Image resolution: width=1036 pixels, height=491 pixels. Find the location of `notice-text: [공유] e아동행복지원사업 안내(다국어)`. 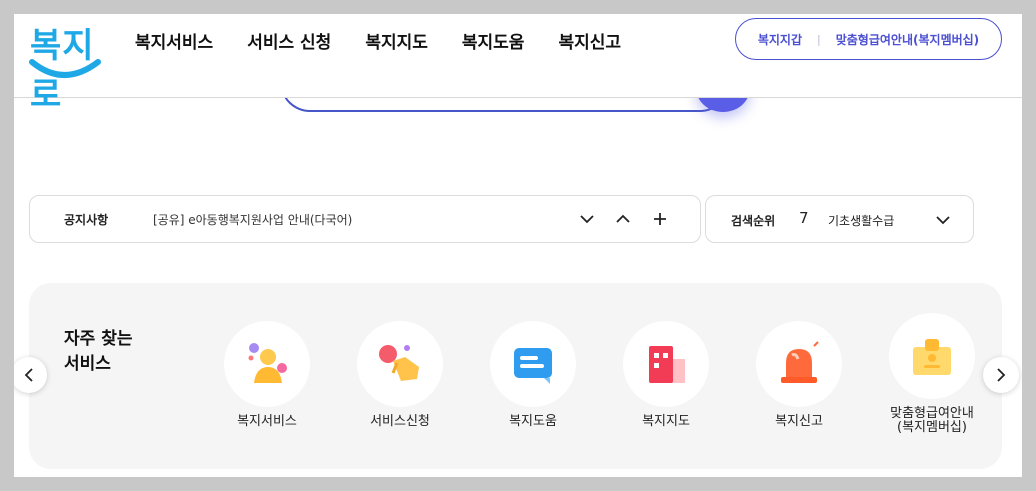

notice-text: [공유] e아동행복지원사업 안내(다국어) is located at coordinates (252, 219).